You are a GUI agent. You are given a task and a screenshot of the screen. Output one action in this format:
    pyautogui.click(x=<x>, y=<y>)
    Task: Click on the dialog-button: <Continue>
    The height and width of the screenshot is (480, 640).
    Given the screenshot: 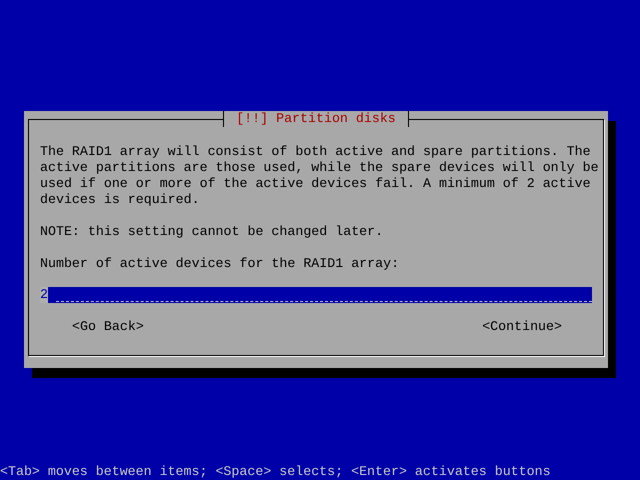 What is the action you would take?
    pyautogui.click(x=522, y=327)
    